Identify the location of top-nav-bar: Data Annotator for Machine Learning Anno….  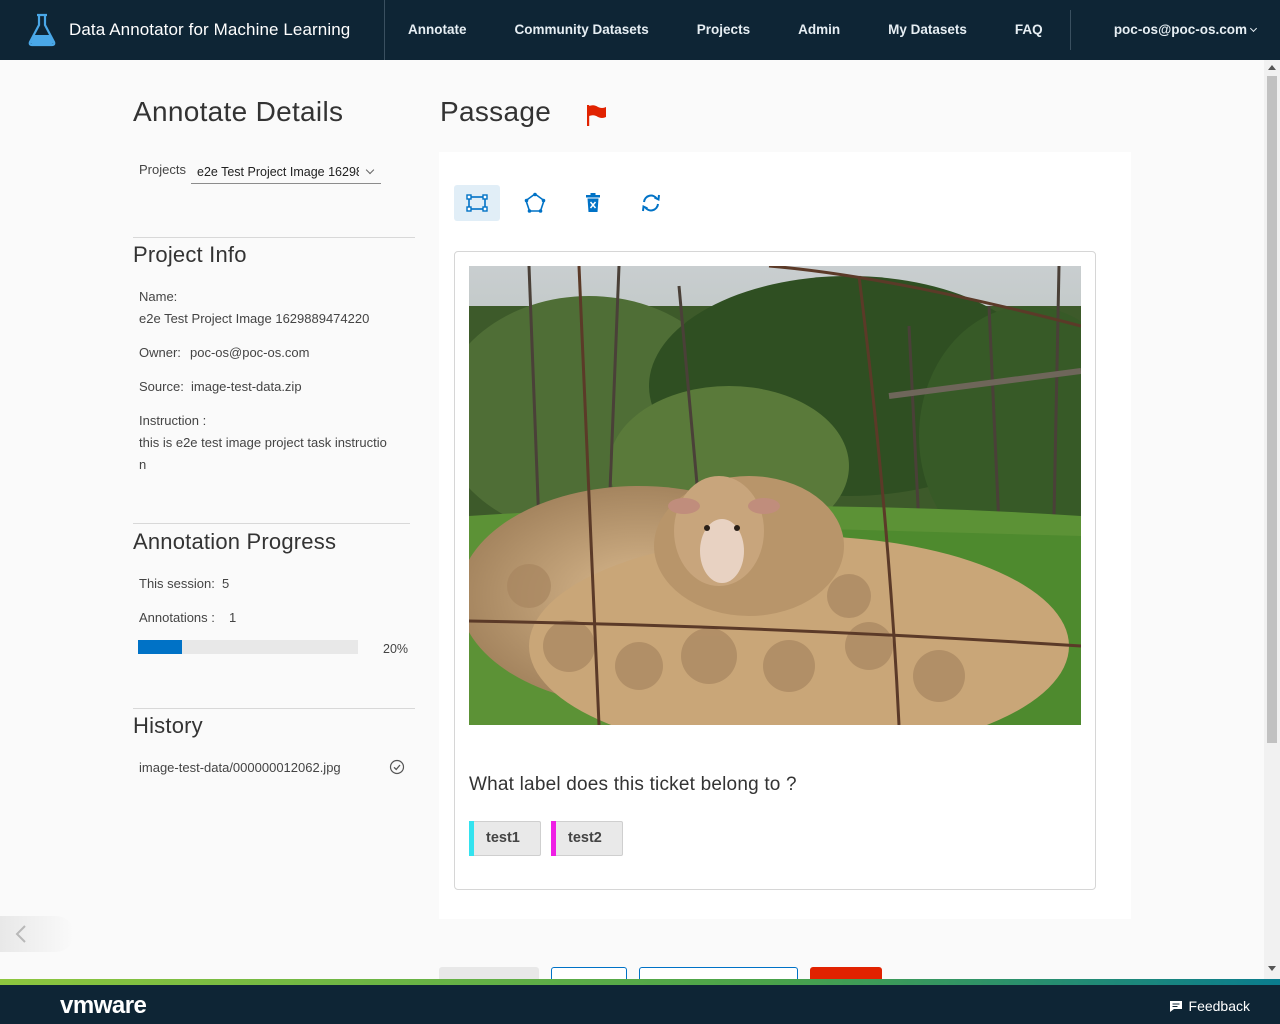
(640, 30).